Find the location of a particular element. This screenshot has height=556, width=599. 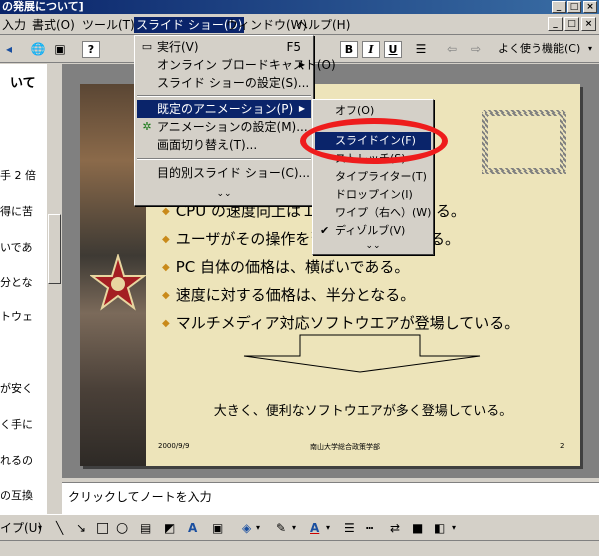

help-icon: ? is located at coordinates (91, 49).